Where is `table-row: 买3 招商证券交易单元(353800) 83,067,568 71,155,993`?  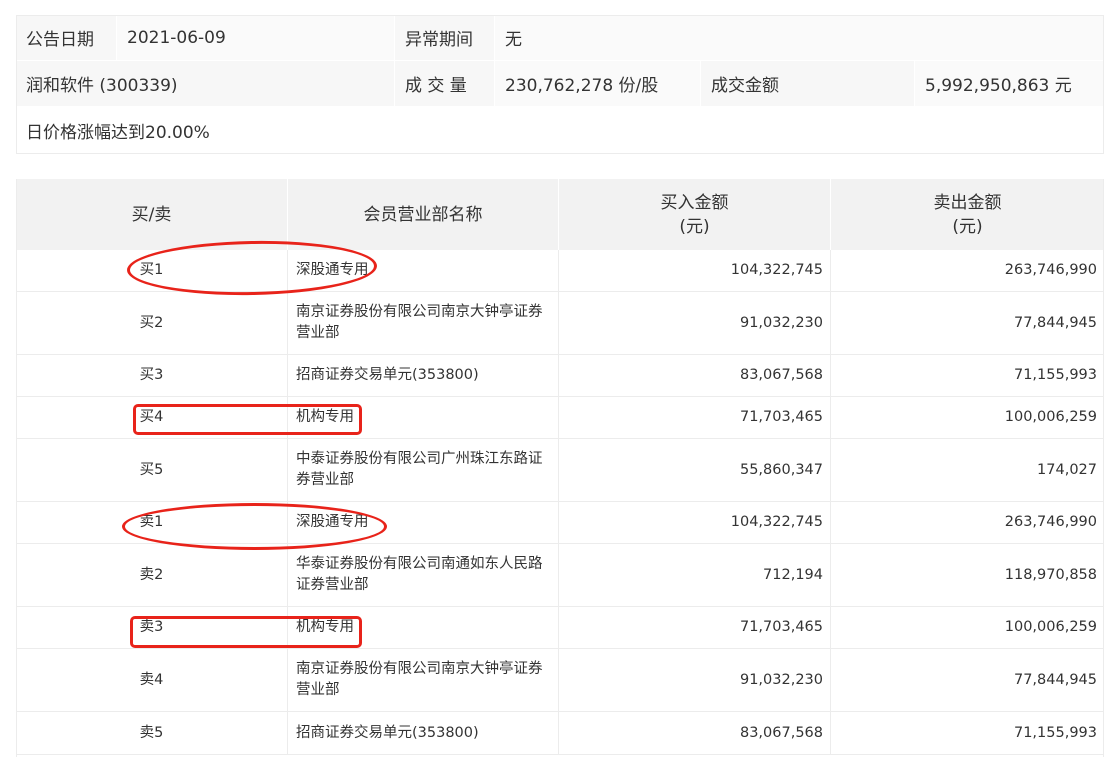 table-row: 买3 招商证券交易单元(353800) 83,067,568 71,155,993 is located at coordinates (560, 376).